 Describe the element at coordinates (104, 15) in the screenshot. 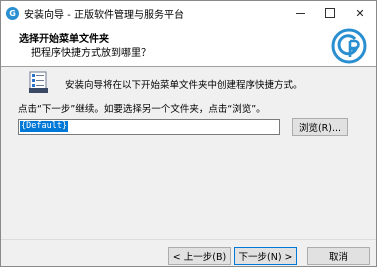

I see `window-title: 安装向导 - 正版软件管理与服务平台` at that location.